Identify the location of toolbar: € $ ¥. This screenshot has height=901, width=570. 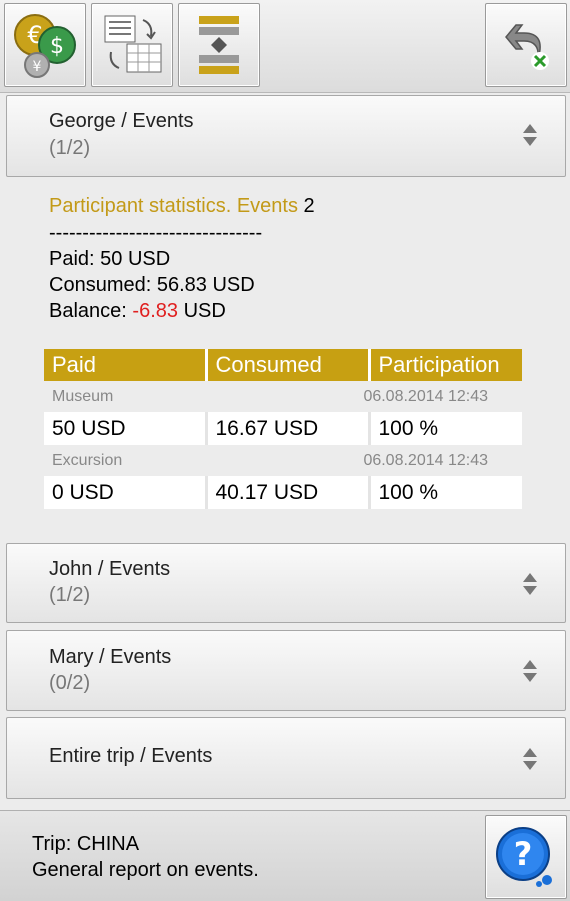
(285, 46).